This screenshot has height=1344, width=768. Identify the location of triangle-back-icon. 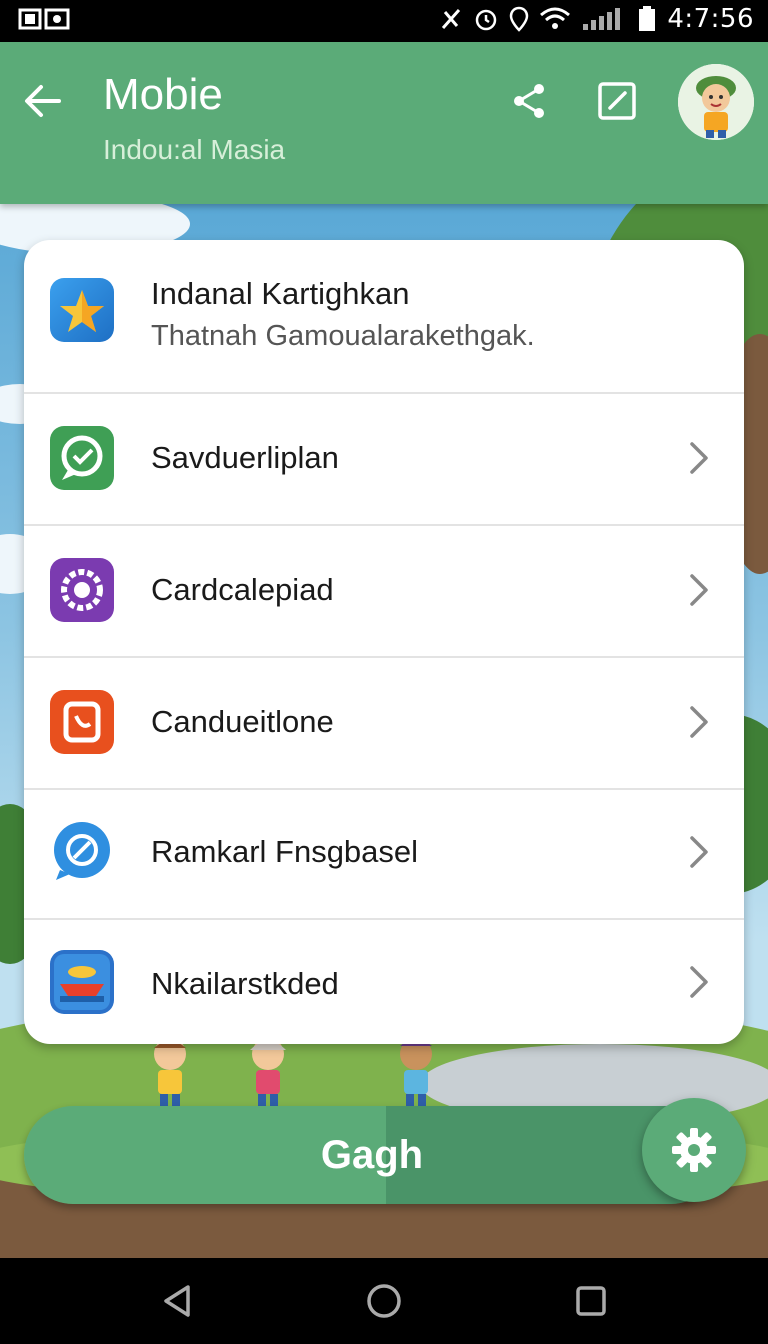
(177, 1301).